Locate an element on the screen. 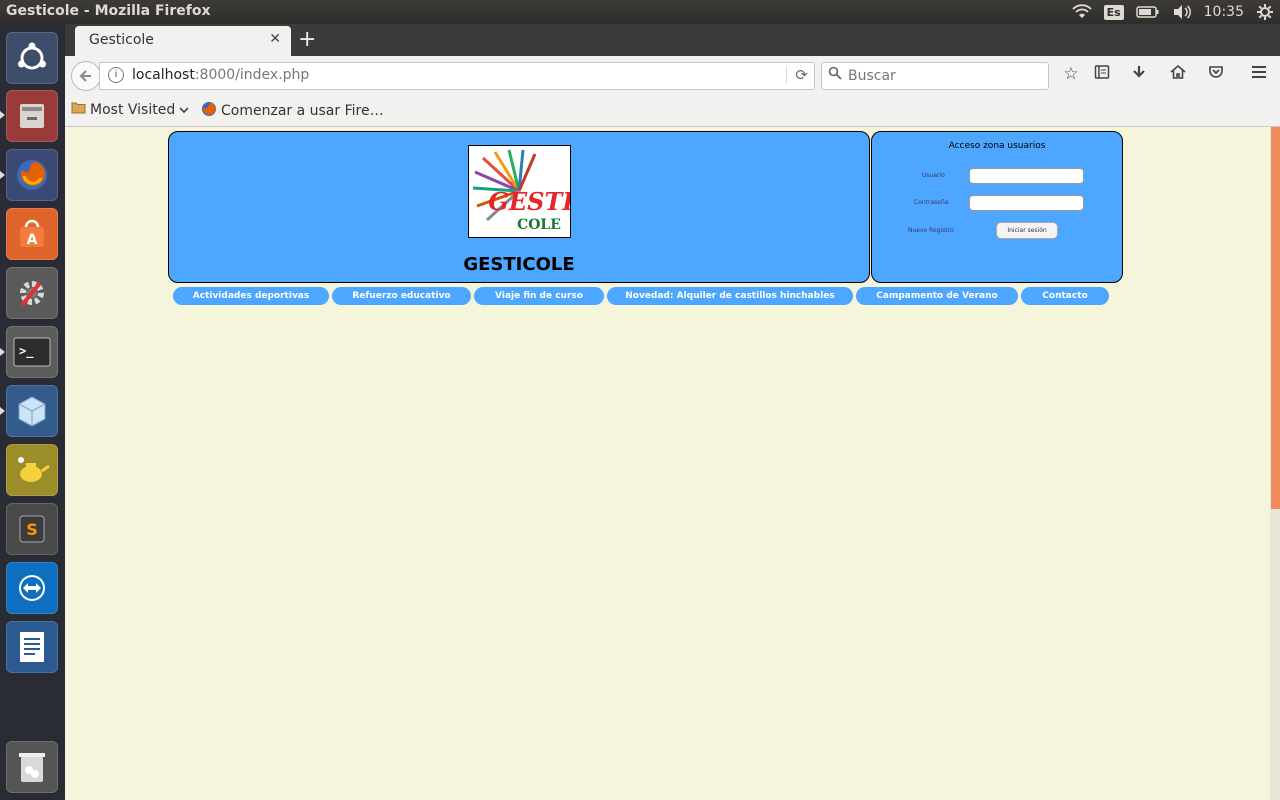 The width and height of the screenshot is (1280, 800). header-panel: GESTI COLE GESTICOLE is located at coordinates (519, 207).